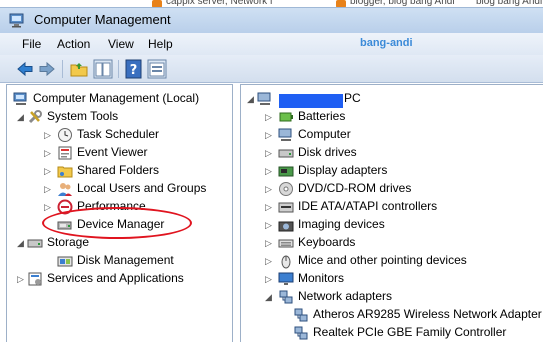  What do you see at coordinates (25, 69) in the screenshot?
I see `back-arrow-icon` at bounding box center [25, 69].